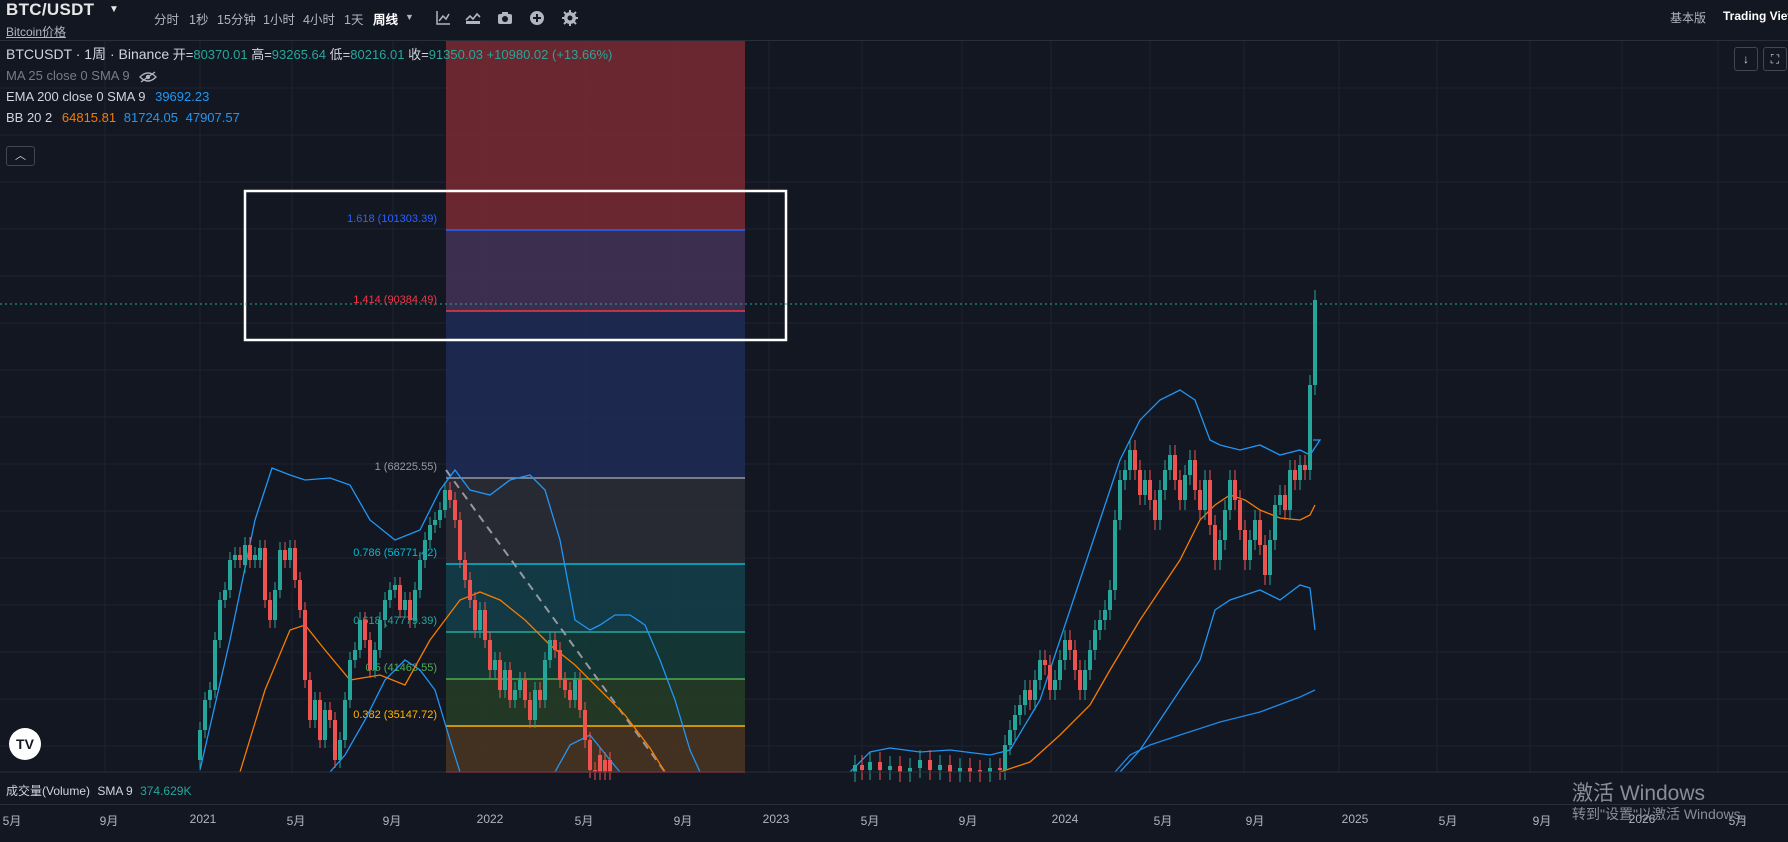 This screenshot has height=842, width=1788. I want to click on collapse-legend-button: ︿, so click(20, 156).